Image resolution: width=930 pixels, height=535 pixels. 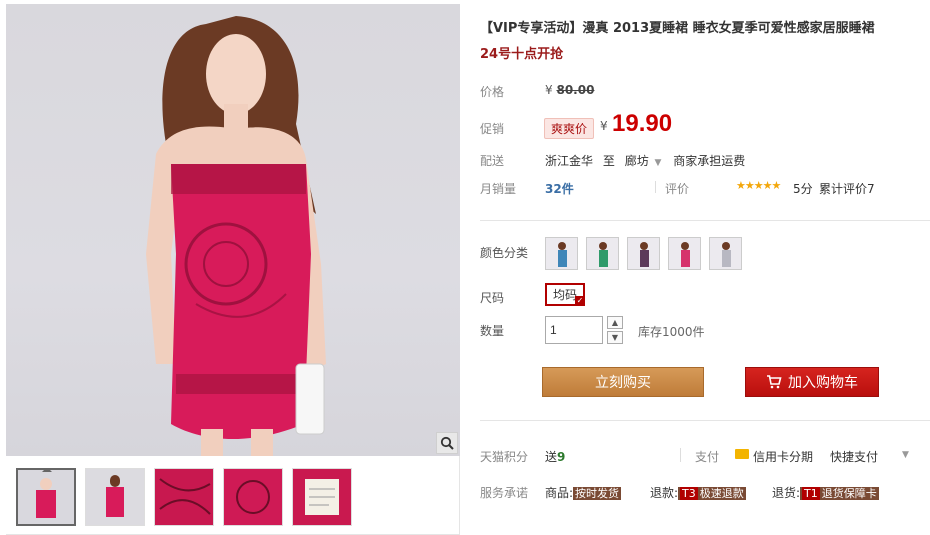 What do you see at coordinates (575, 90) in the screenshot?
I see `original-price-value: 80.00` at bounding box center [575, 90].